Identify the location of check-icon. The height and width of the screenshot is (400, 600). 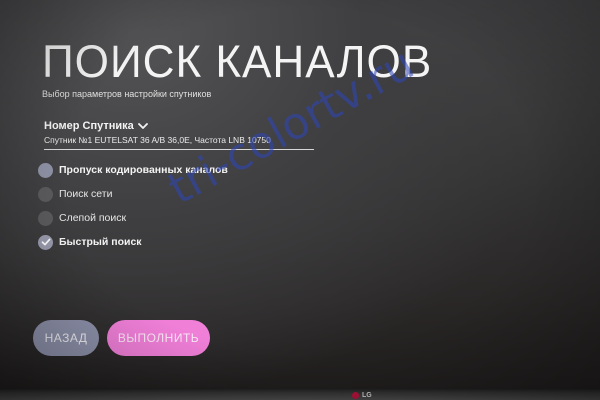
(45, 242).